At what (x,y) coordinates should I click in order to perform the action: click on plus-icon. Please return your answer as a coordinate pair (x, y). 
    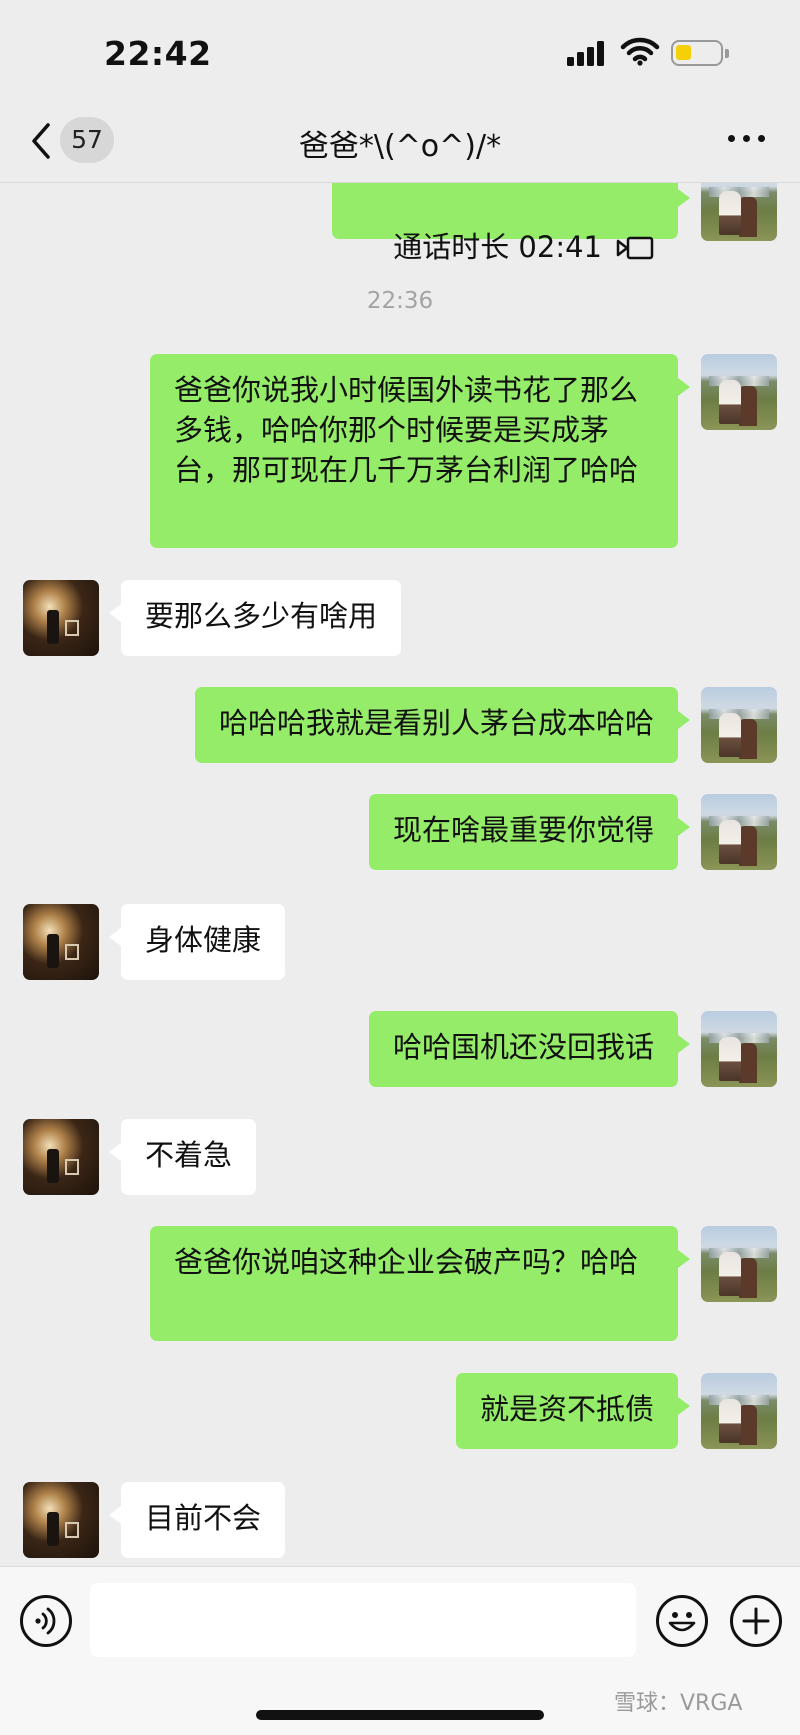
    Looking at the image, I should click on (756, 1621).